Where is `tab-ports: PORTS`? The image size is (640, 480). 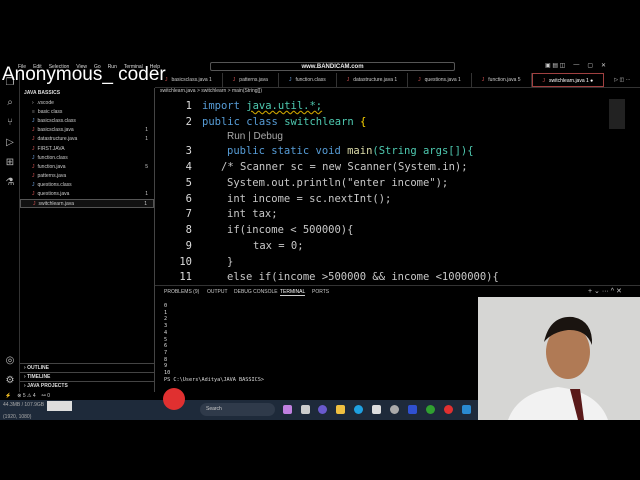
tab-ports: PORTS is located at coordinates (320, 292).